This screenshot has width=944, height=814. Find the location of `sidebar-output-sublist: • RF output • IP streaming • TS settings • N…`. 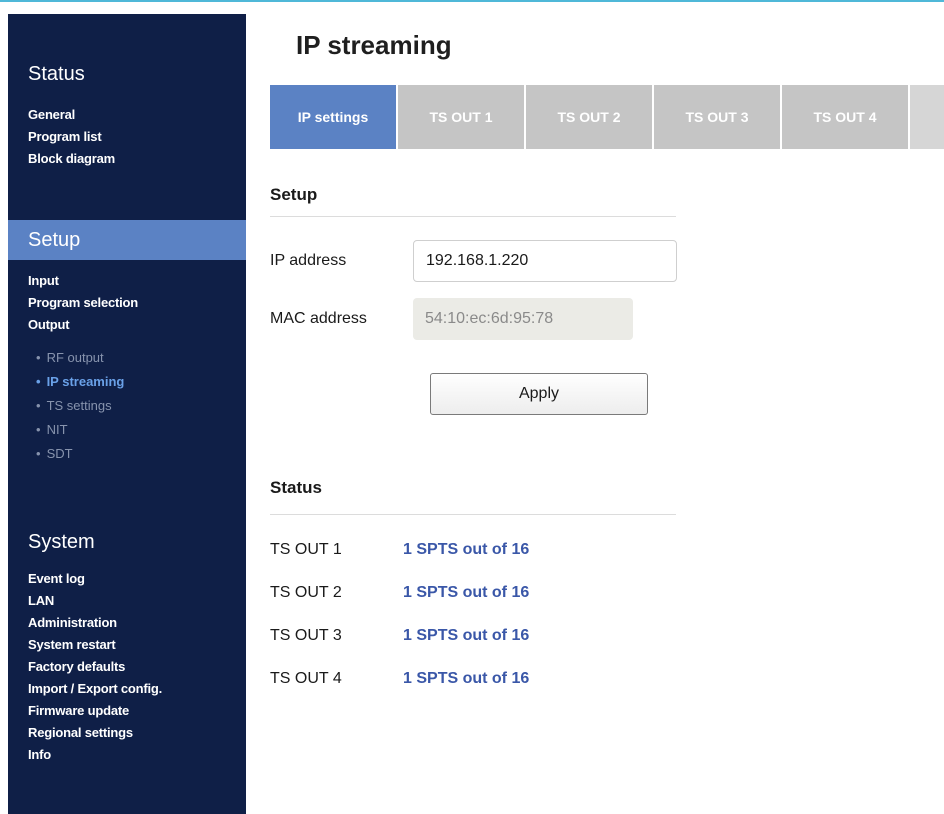

sidebar-output-sublist: • RF output • IP streaming • TS settings • N… is located at coordinates (80, 406).